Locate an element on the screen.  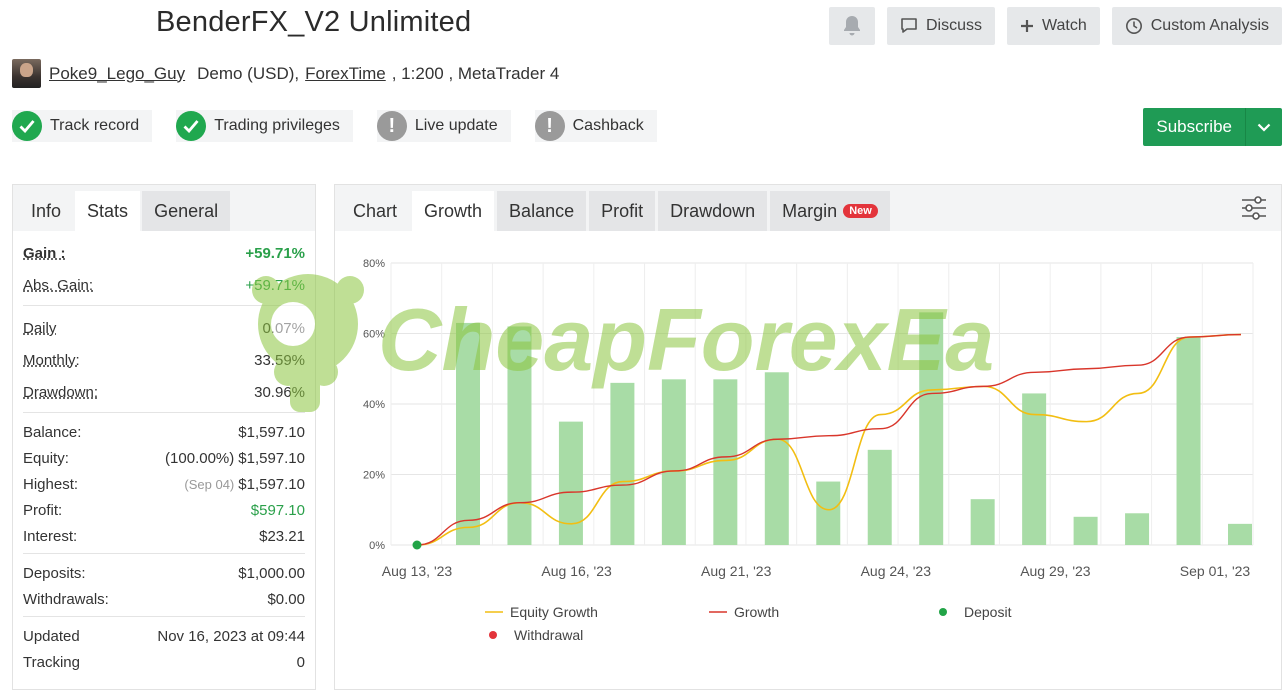
badge-label: Track record is located at coordinates (95, 125).